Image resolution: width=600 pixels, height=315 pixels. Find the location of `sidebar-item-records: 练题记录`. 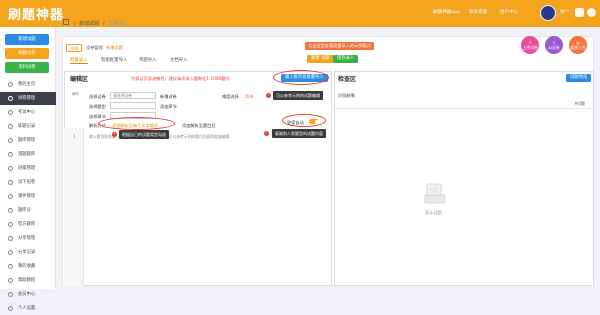

sidebar-item-records: 练题记录 is located at coordinates (28, 126).